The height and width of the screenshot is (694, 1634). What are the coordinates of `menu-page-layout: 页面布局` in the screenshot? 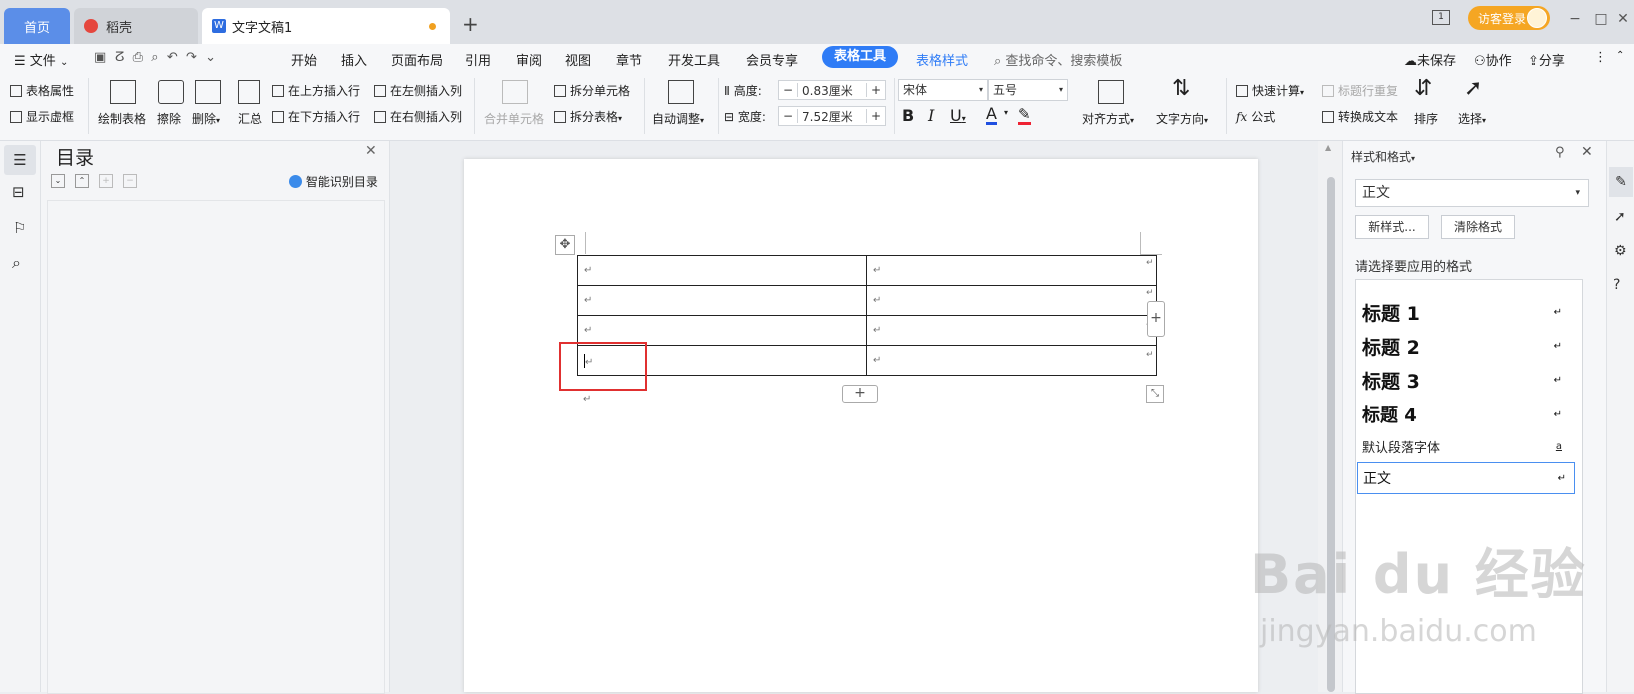 It's located at (417, 59).